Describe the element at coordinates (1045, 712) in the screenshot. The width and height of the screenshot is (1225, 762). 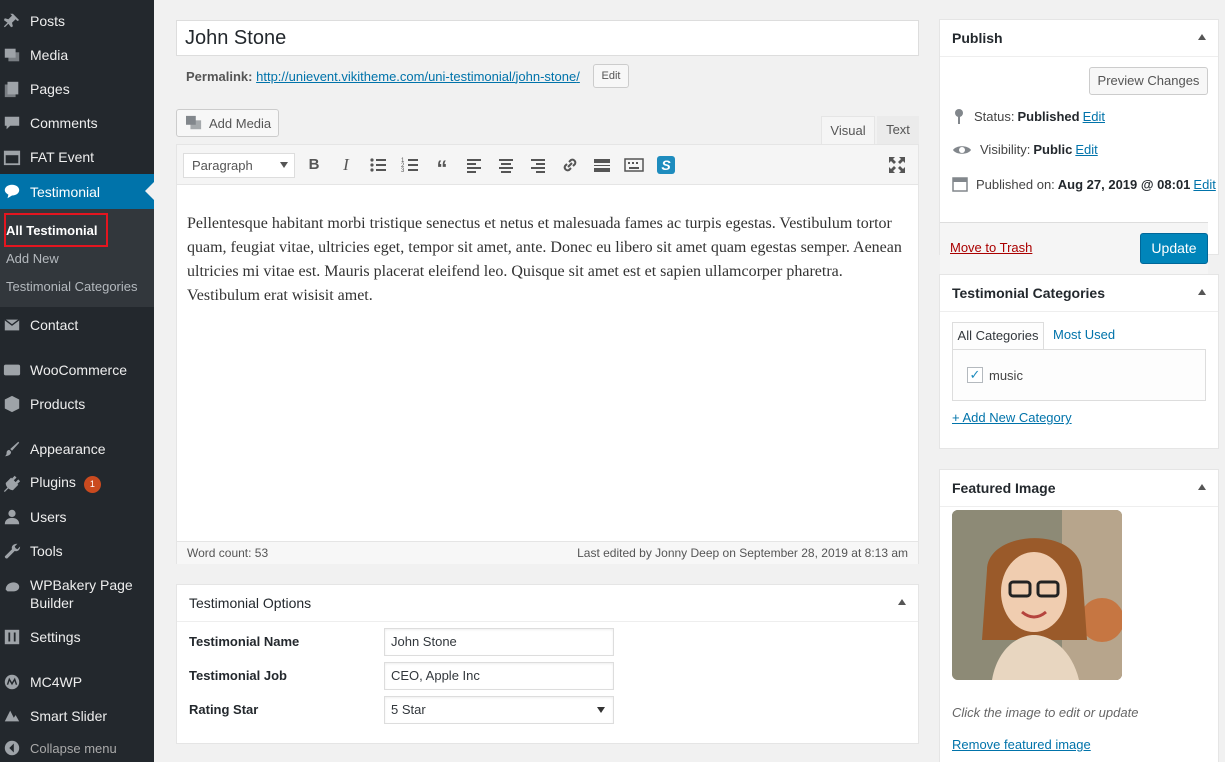
I see `featured-image-hint: Click the image to edit or update` at that location.